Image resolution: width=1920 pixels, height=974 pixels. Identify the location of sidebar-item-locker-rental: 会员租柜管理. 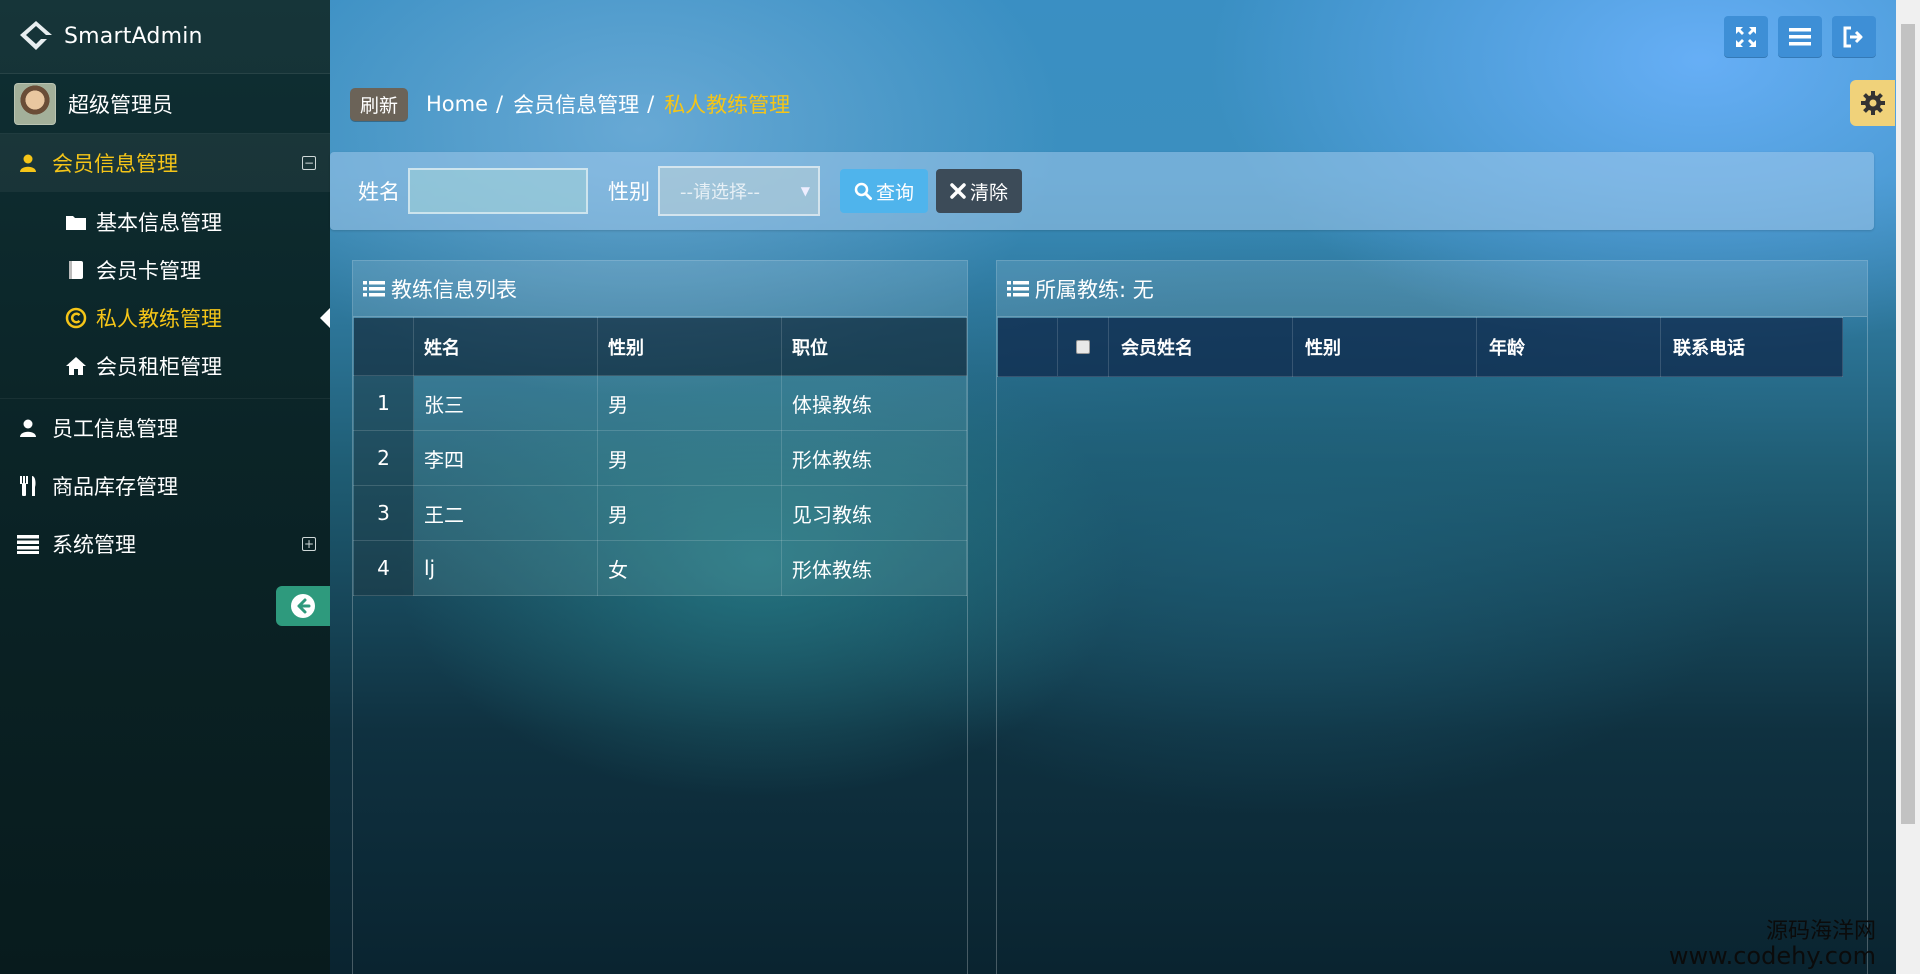
(165, 366).